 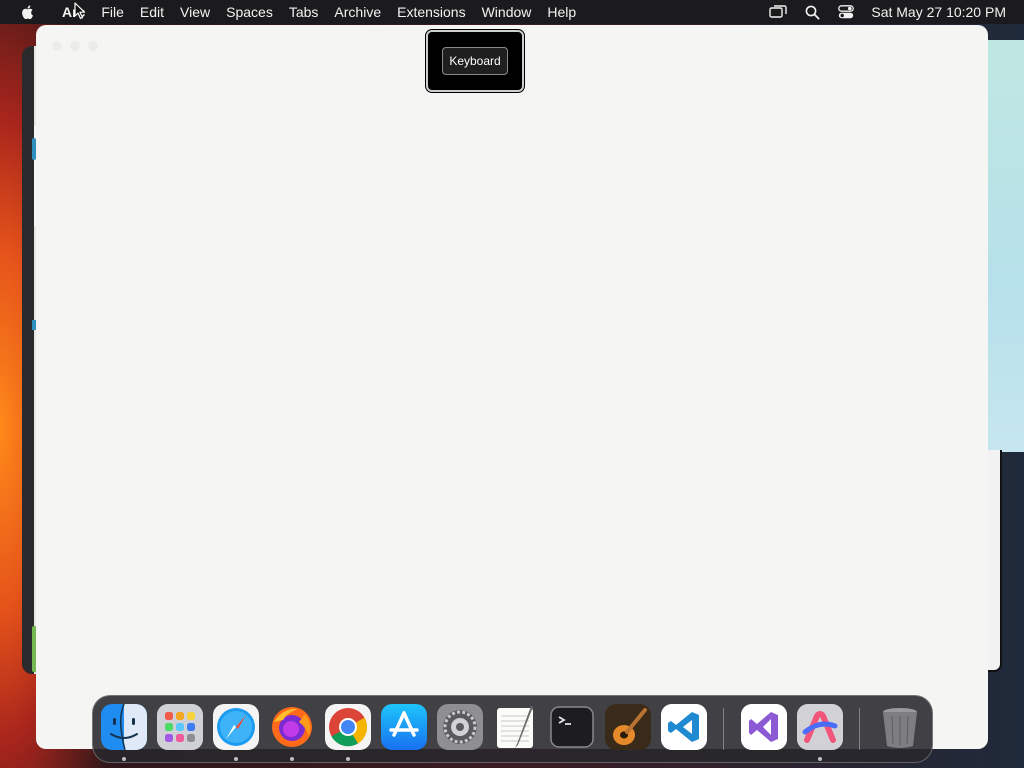 I want to click on apple-menu-icon, so click(x=28, y=12).